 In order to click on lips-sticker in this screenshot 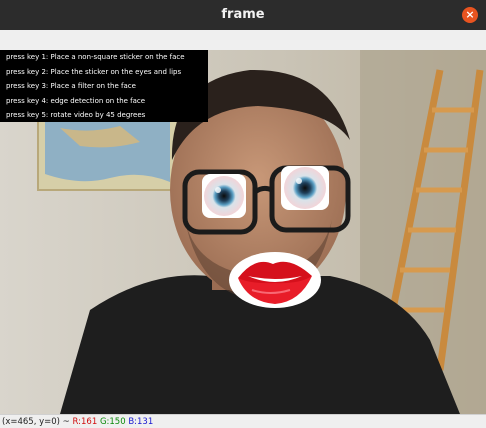, I will do `click(275, 280)`.